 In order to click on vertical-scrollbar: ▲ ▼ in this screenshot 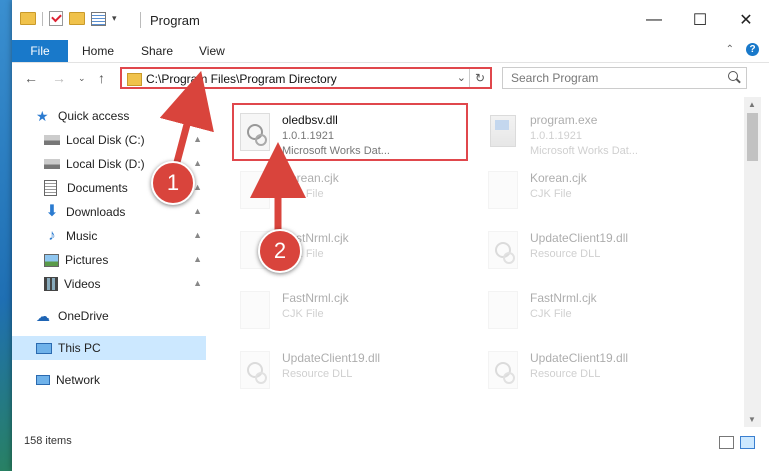, I will do `click(752, 262)`.